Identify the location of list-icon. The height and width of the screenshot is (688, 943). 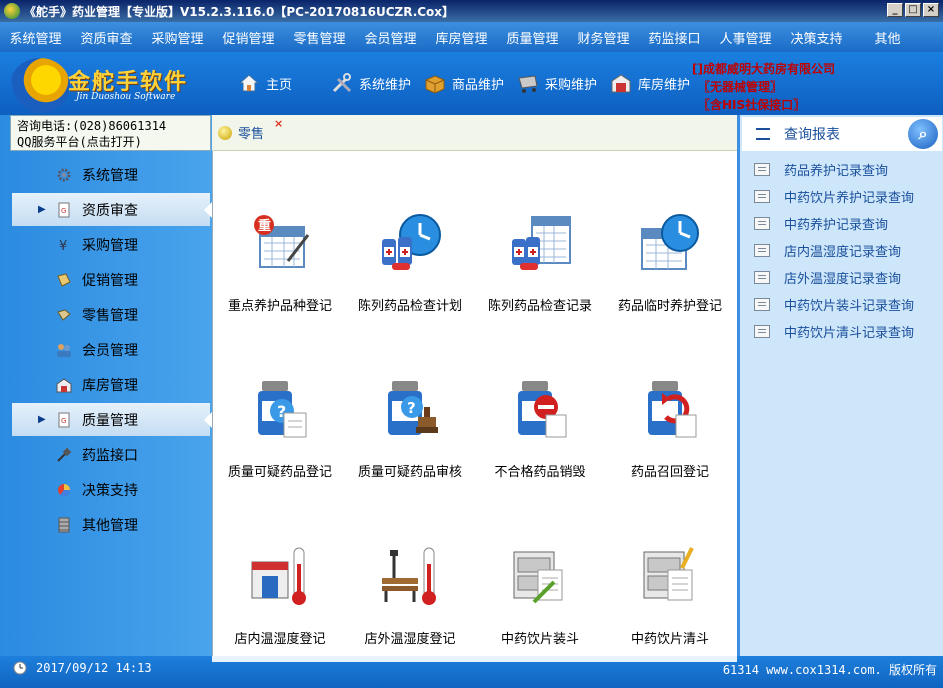
(763, 134).